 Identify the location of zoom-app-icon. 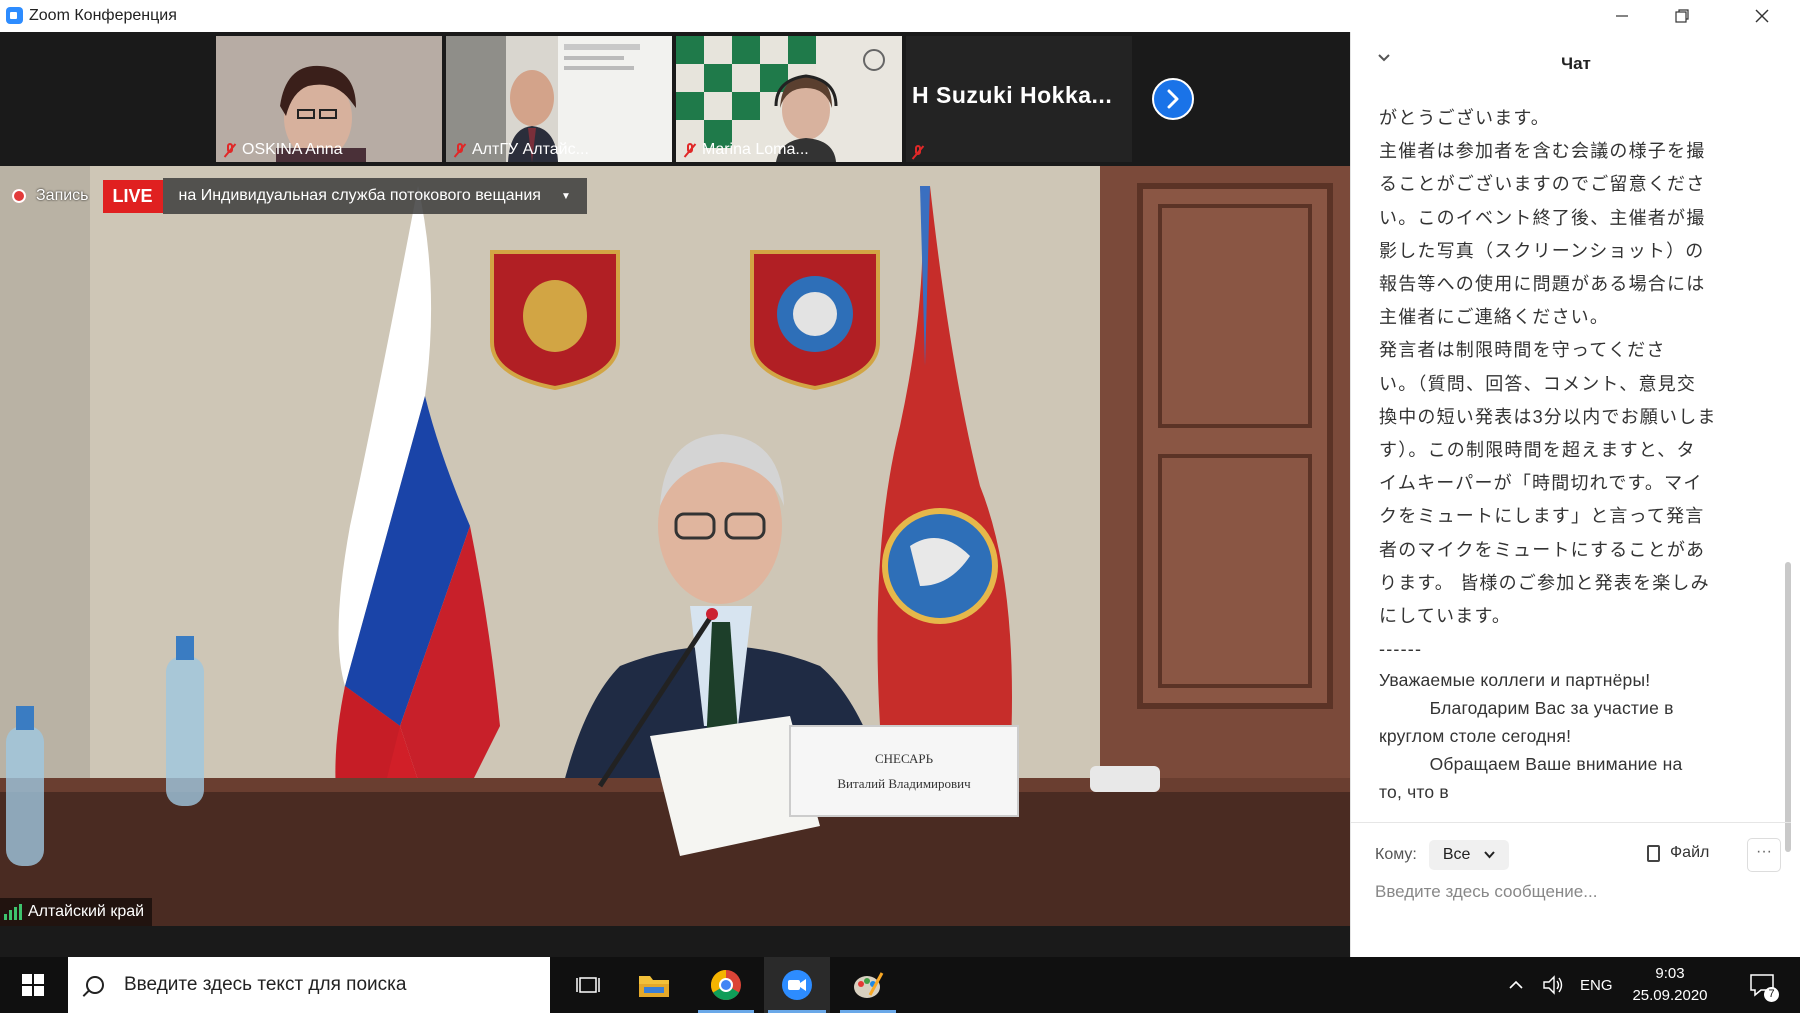
(797, 985).